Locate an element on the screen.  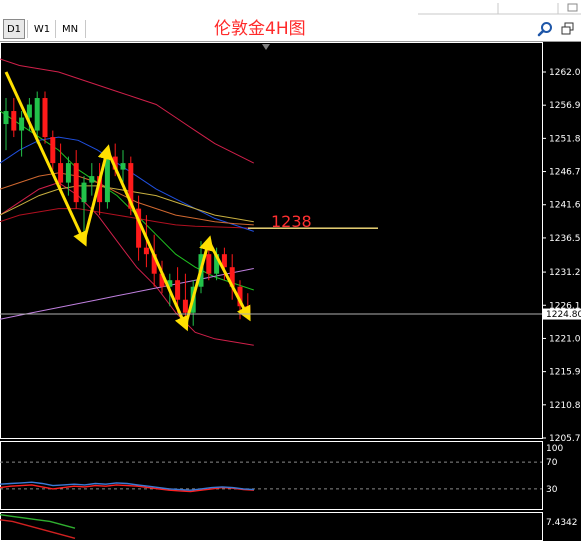
price-tick-label: 1251.80 is located at coordinates (565, 139).